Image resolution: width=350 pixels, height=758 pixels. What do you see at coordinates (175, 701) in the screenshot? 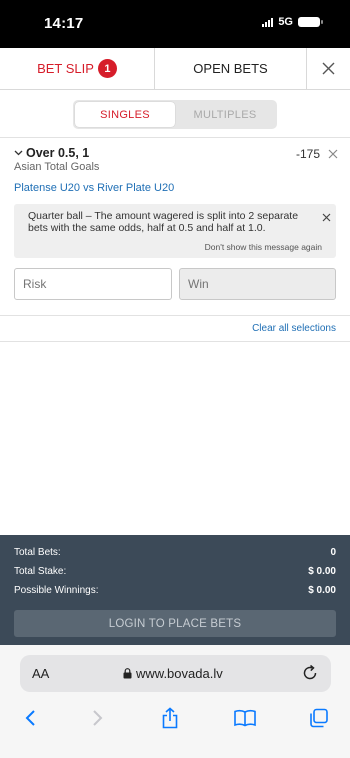
I see `browser-toolbar: AA www.bovada.lv` at bounding box center [175, 701].